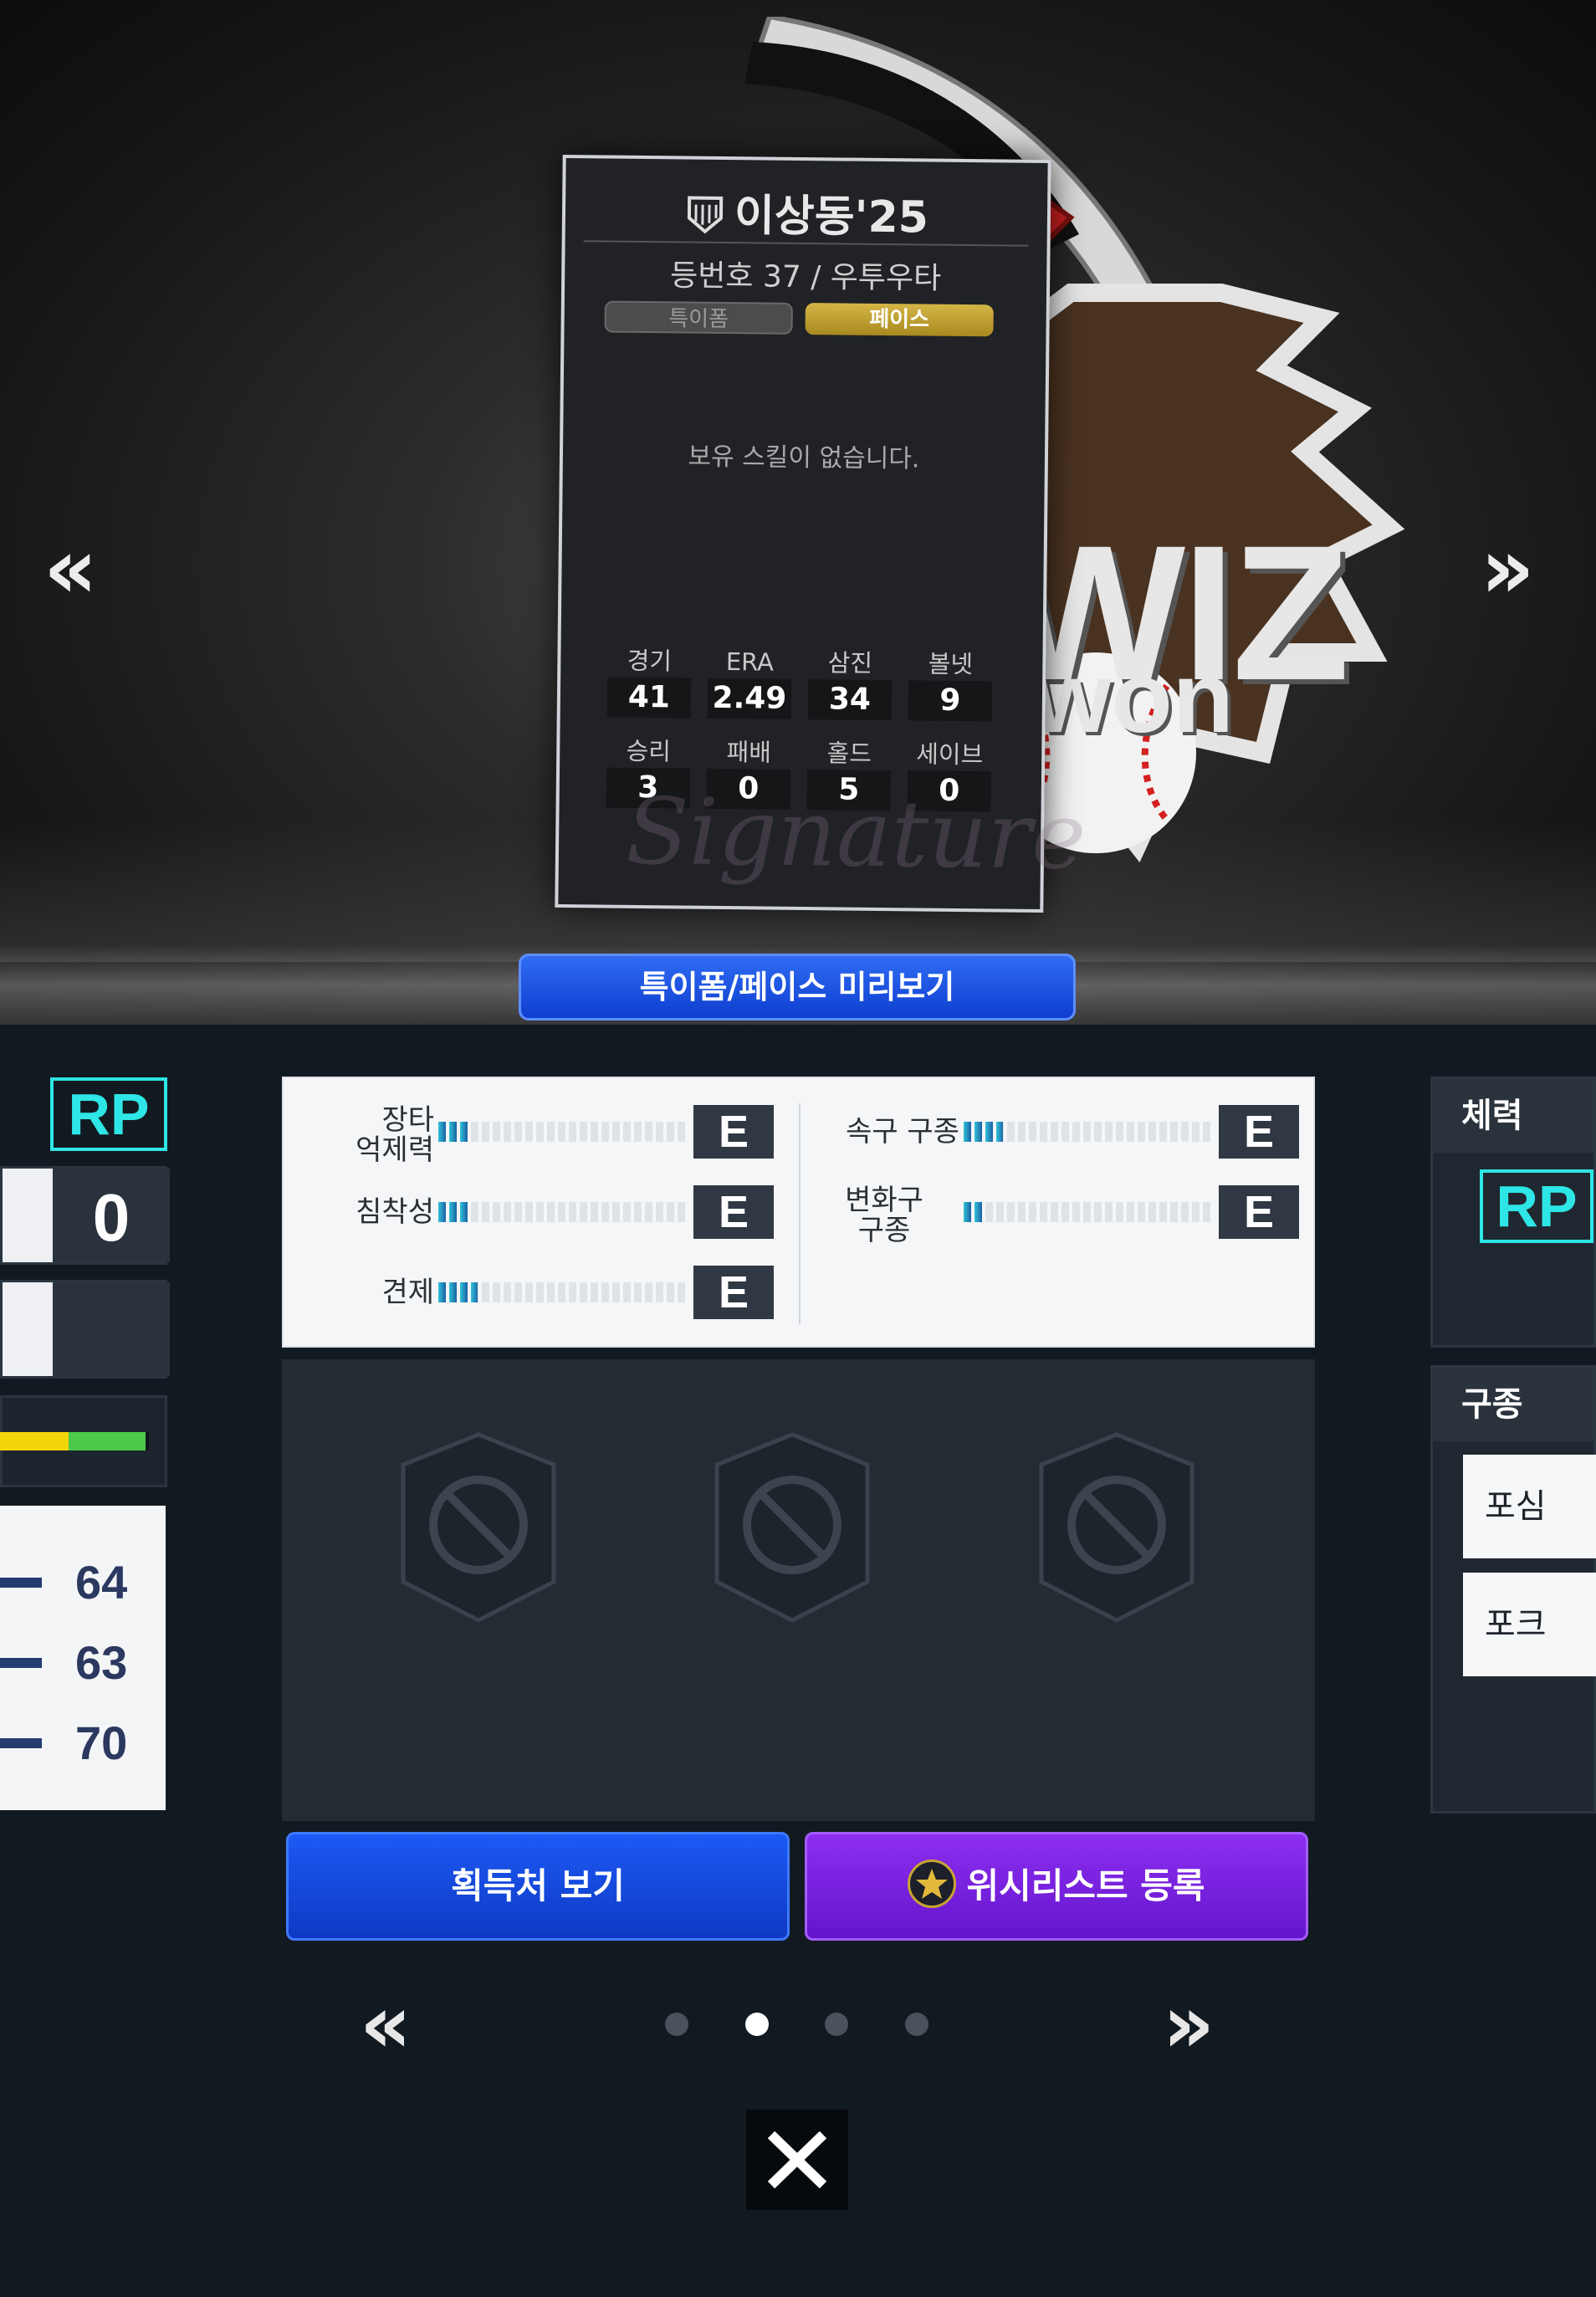 The width and height of the screenshot is (1596, 2297). What do you see at coordinates (950, 754) in the screenshot?
I see `stat-label: 세이브` at bounding box center [950, 754].